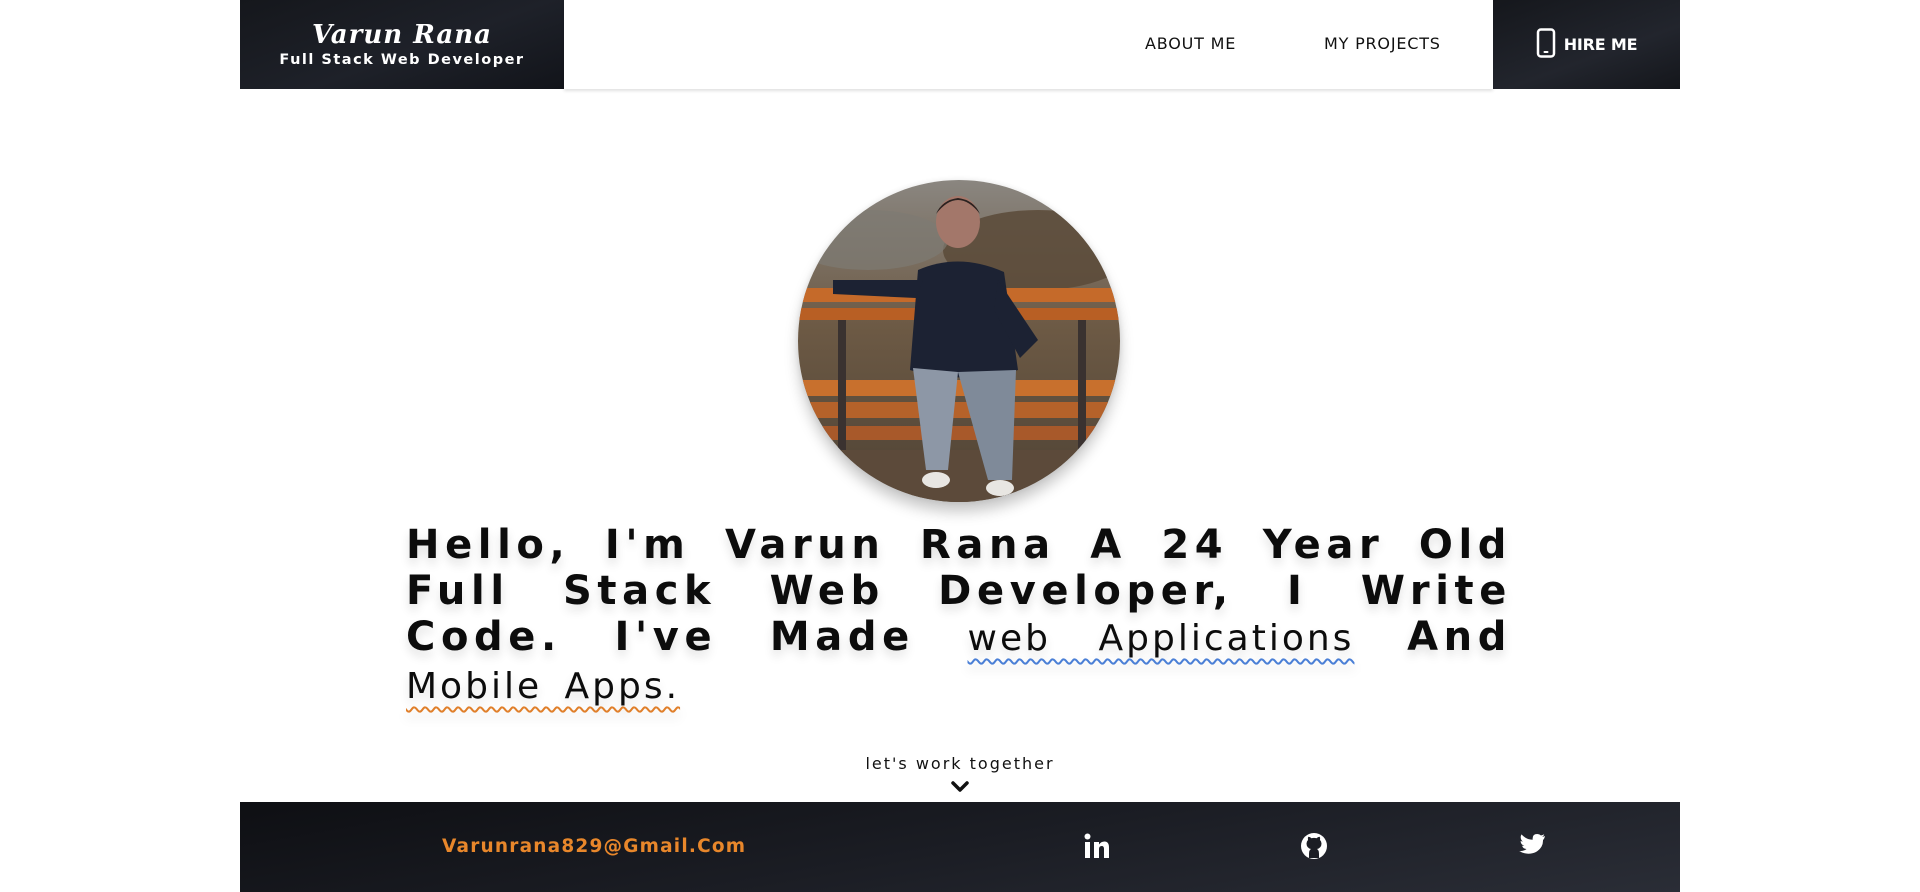  I want to click on email-link: Varunrana829@Gmail.Com, so click(594, 846).